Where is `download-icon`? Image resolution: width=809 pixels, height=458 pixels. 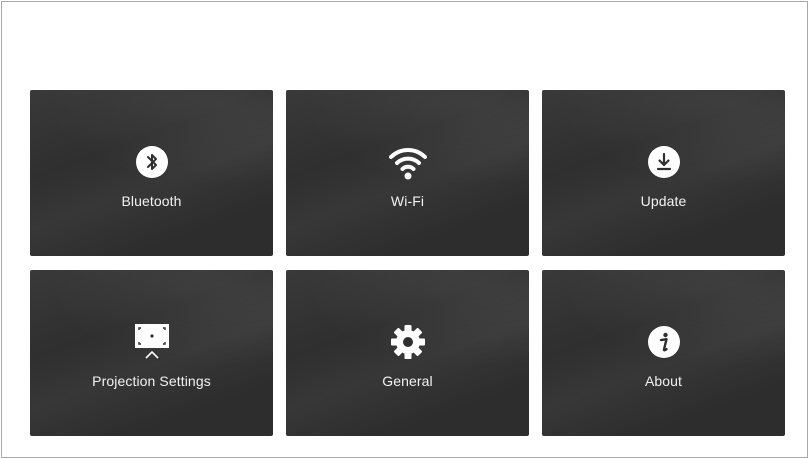
download-icon is located at coordinates (664, 162).